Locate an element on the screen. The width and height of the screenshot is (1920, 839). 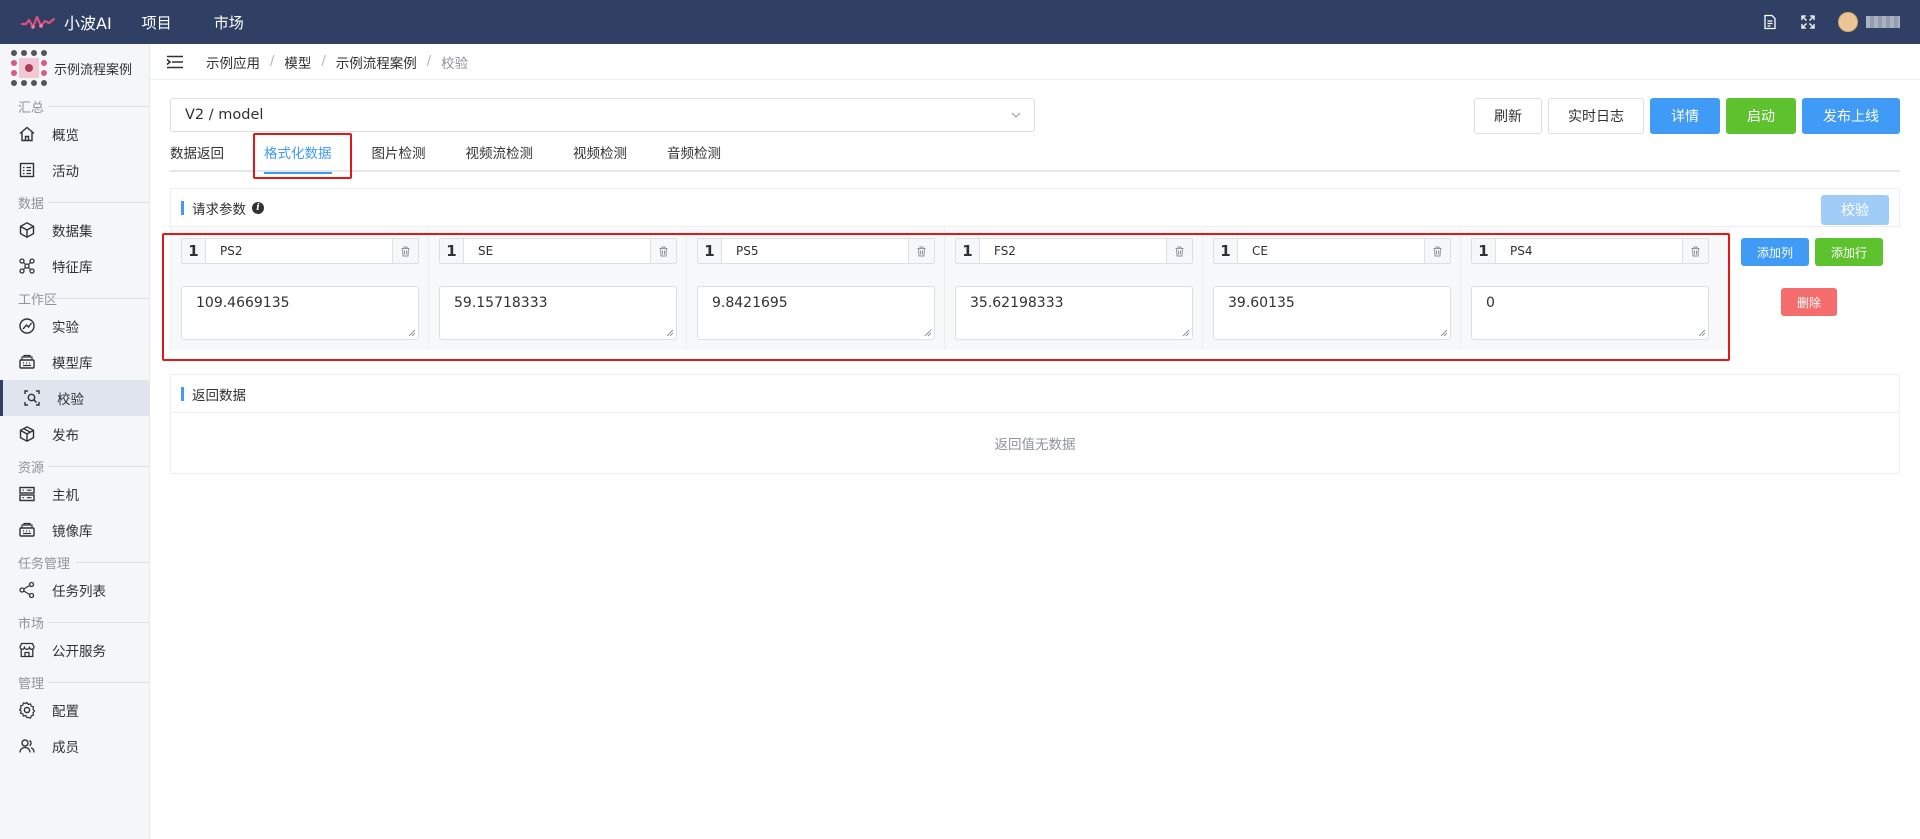
add-row-button: 添加行 is located at coordinates (1849, 252).